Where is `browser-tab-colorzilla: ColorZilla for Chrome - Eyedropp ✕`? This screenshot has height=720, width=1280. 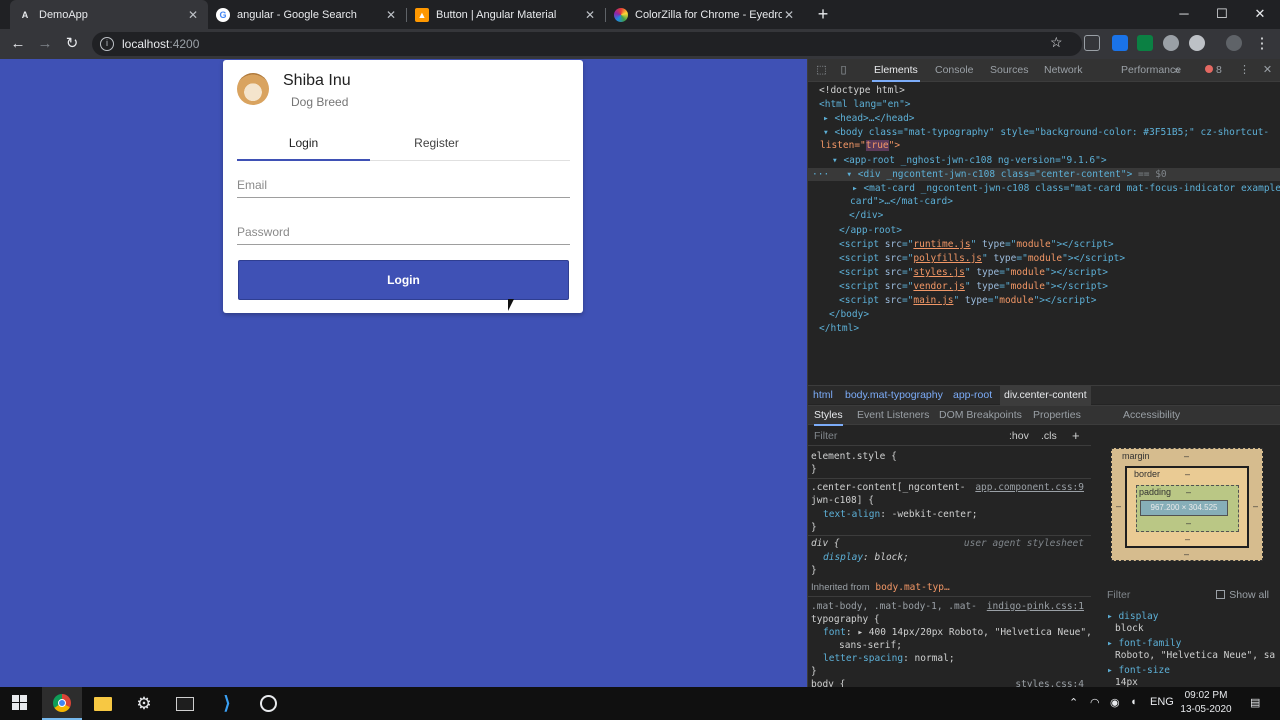
browser-tab-colorzilla: ColorZilla for Chrome - Eyedropp ✕ is located at coordinates (705, 14).